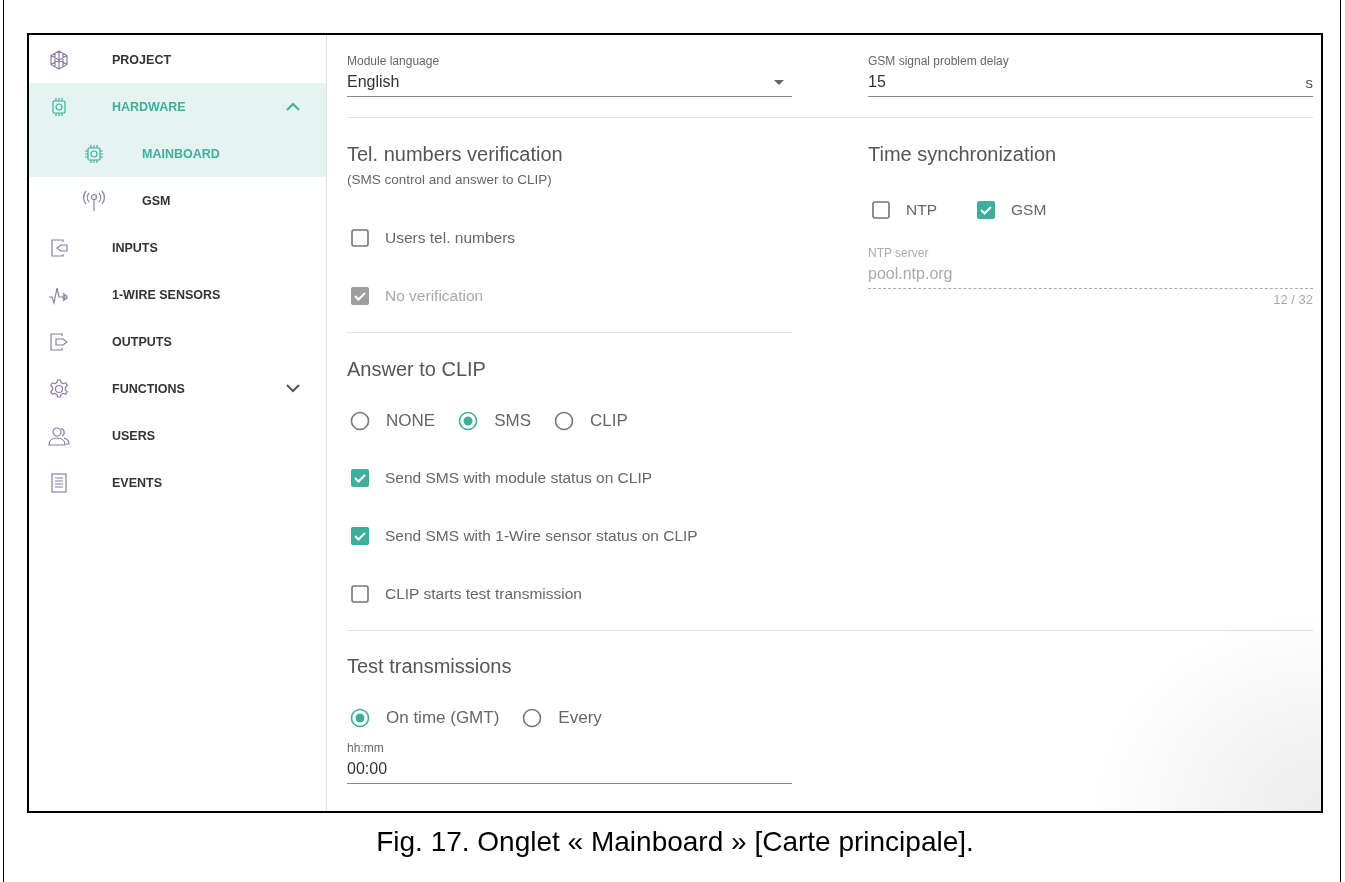  Describe the element at coordinates (177, 435) in the screenshot. I see `nav-item: USERS` at that location.